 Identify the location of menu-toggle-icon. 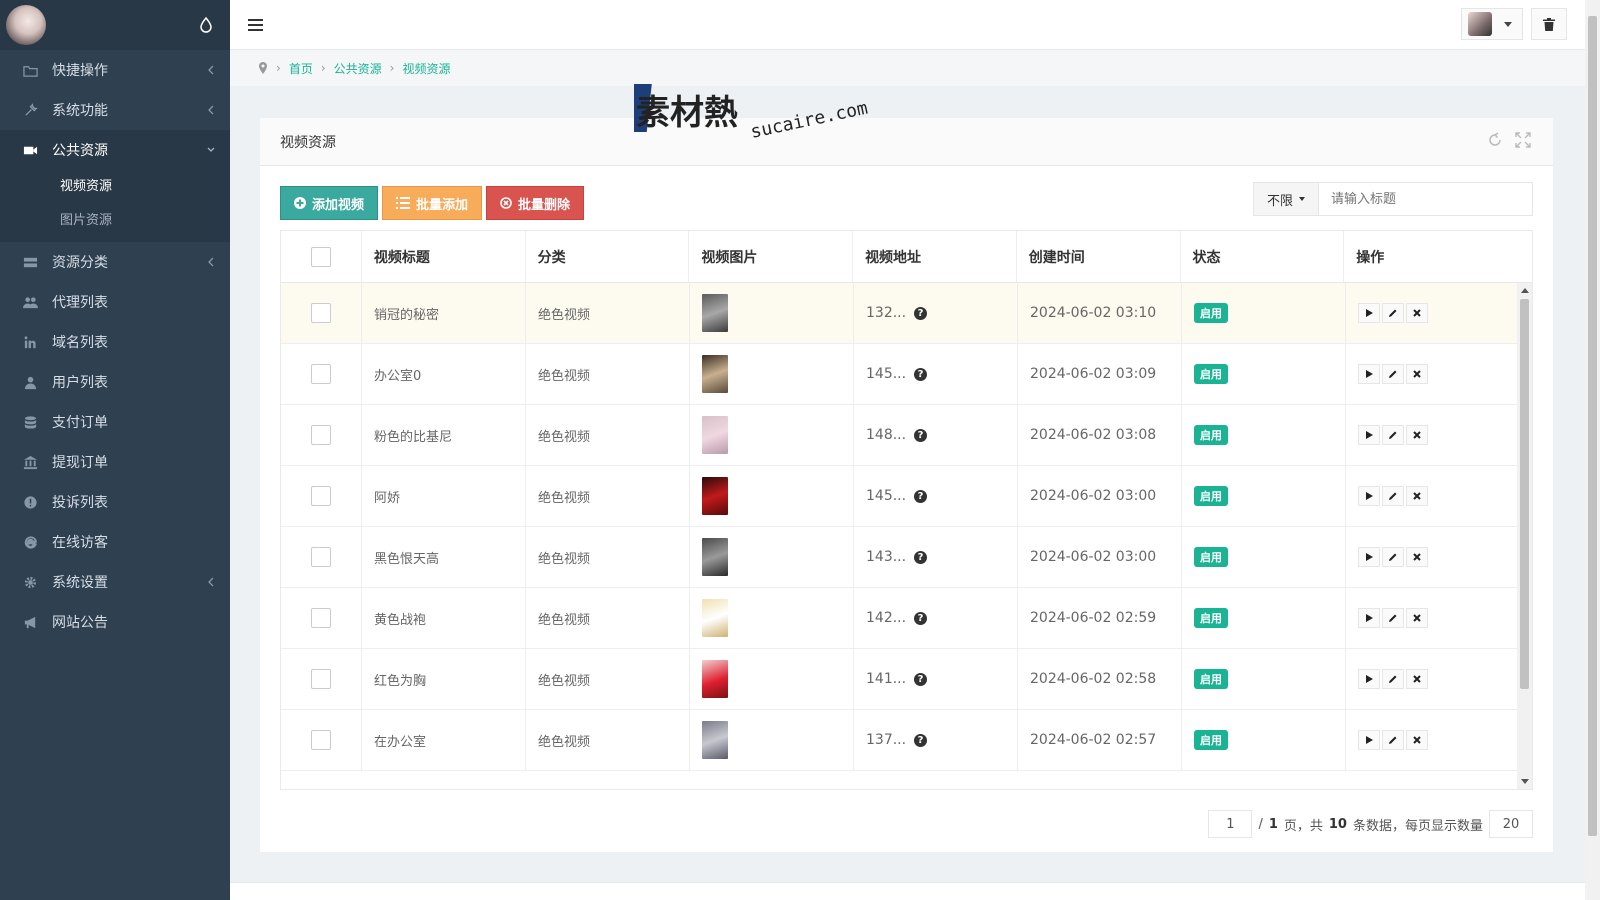
(255, 25).